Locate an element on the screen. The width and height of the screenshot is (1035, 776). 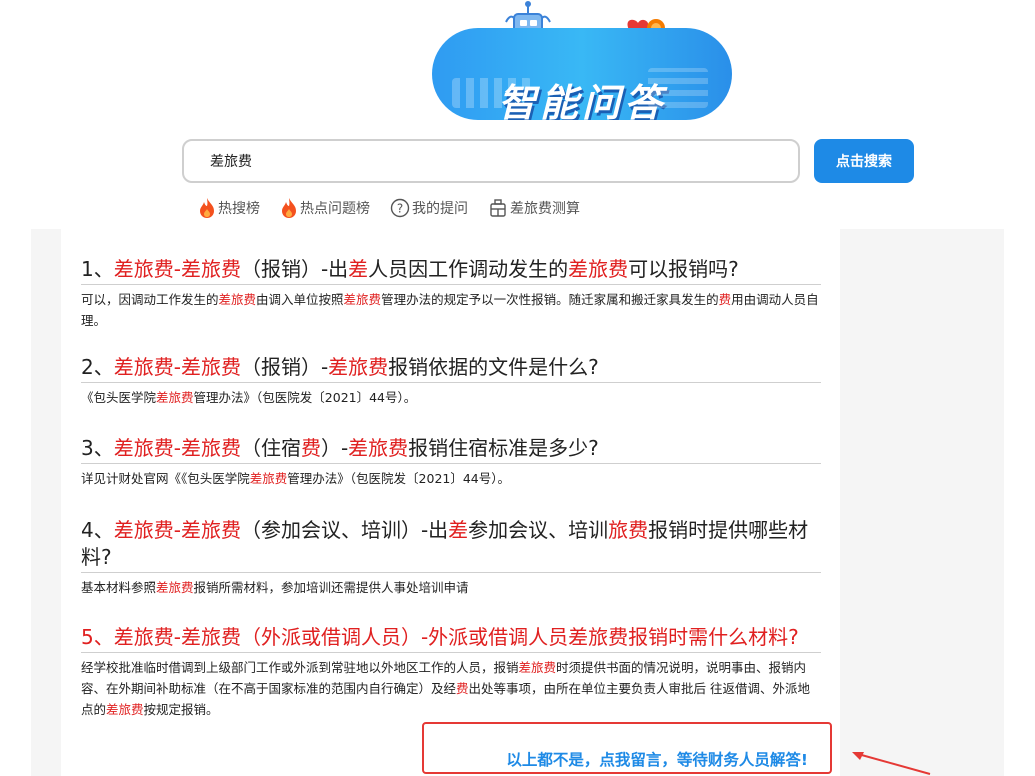
quicklink-label: 热点问题榜 is located at coordinates (335, 209).